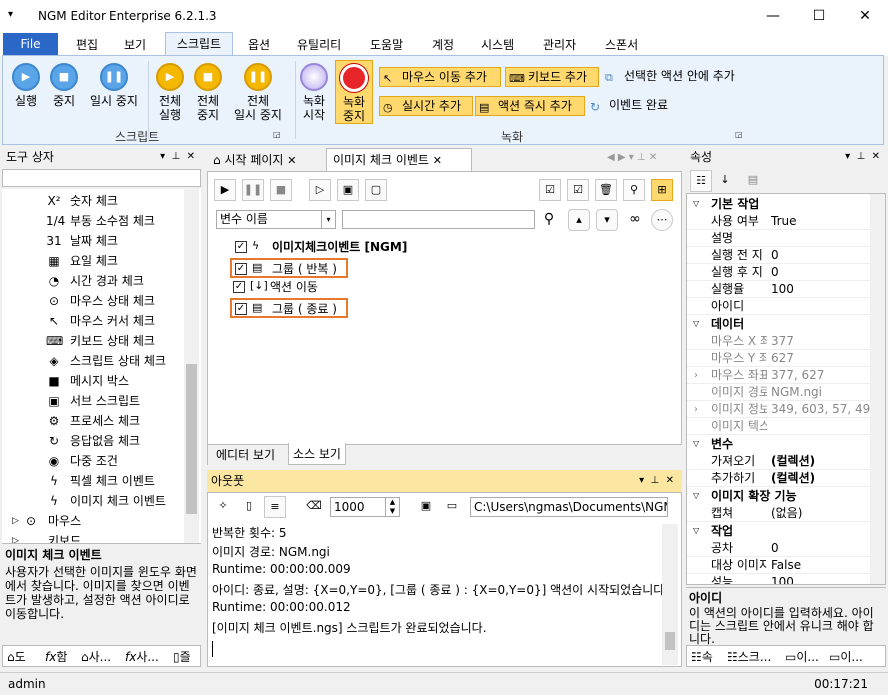  I want to click on tab-view: 보기, so click(135, 44).